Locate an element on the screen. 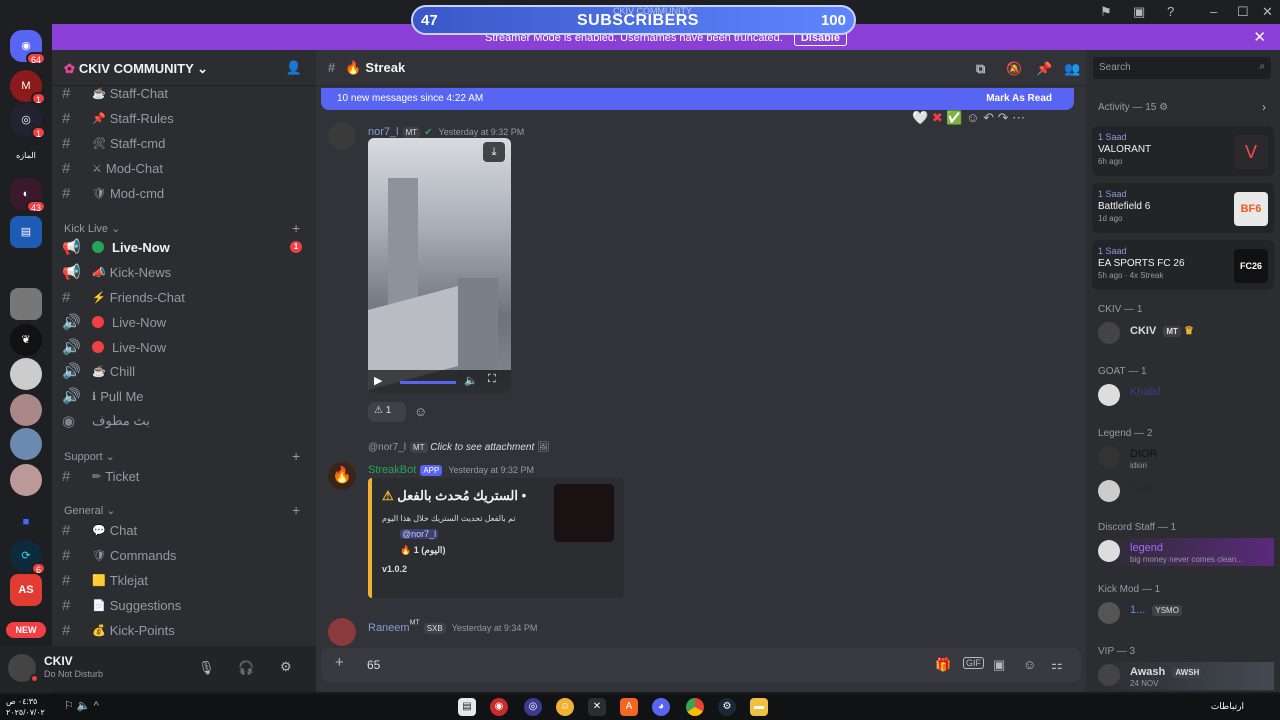 The width and height of the screenshot is (1280, 720). server-icon-avatar is located at coordinates (26, 304).